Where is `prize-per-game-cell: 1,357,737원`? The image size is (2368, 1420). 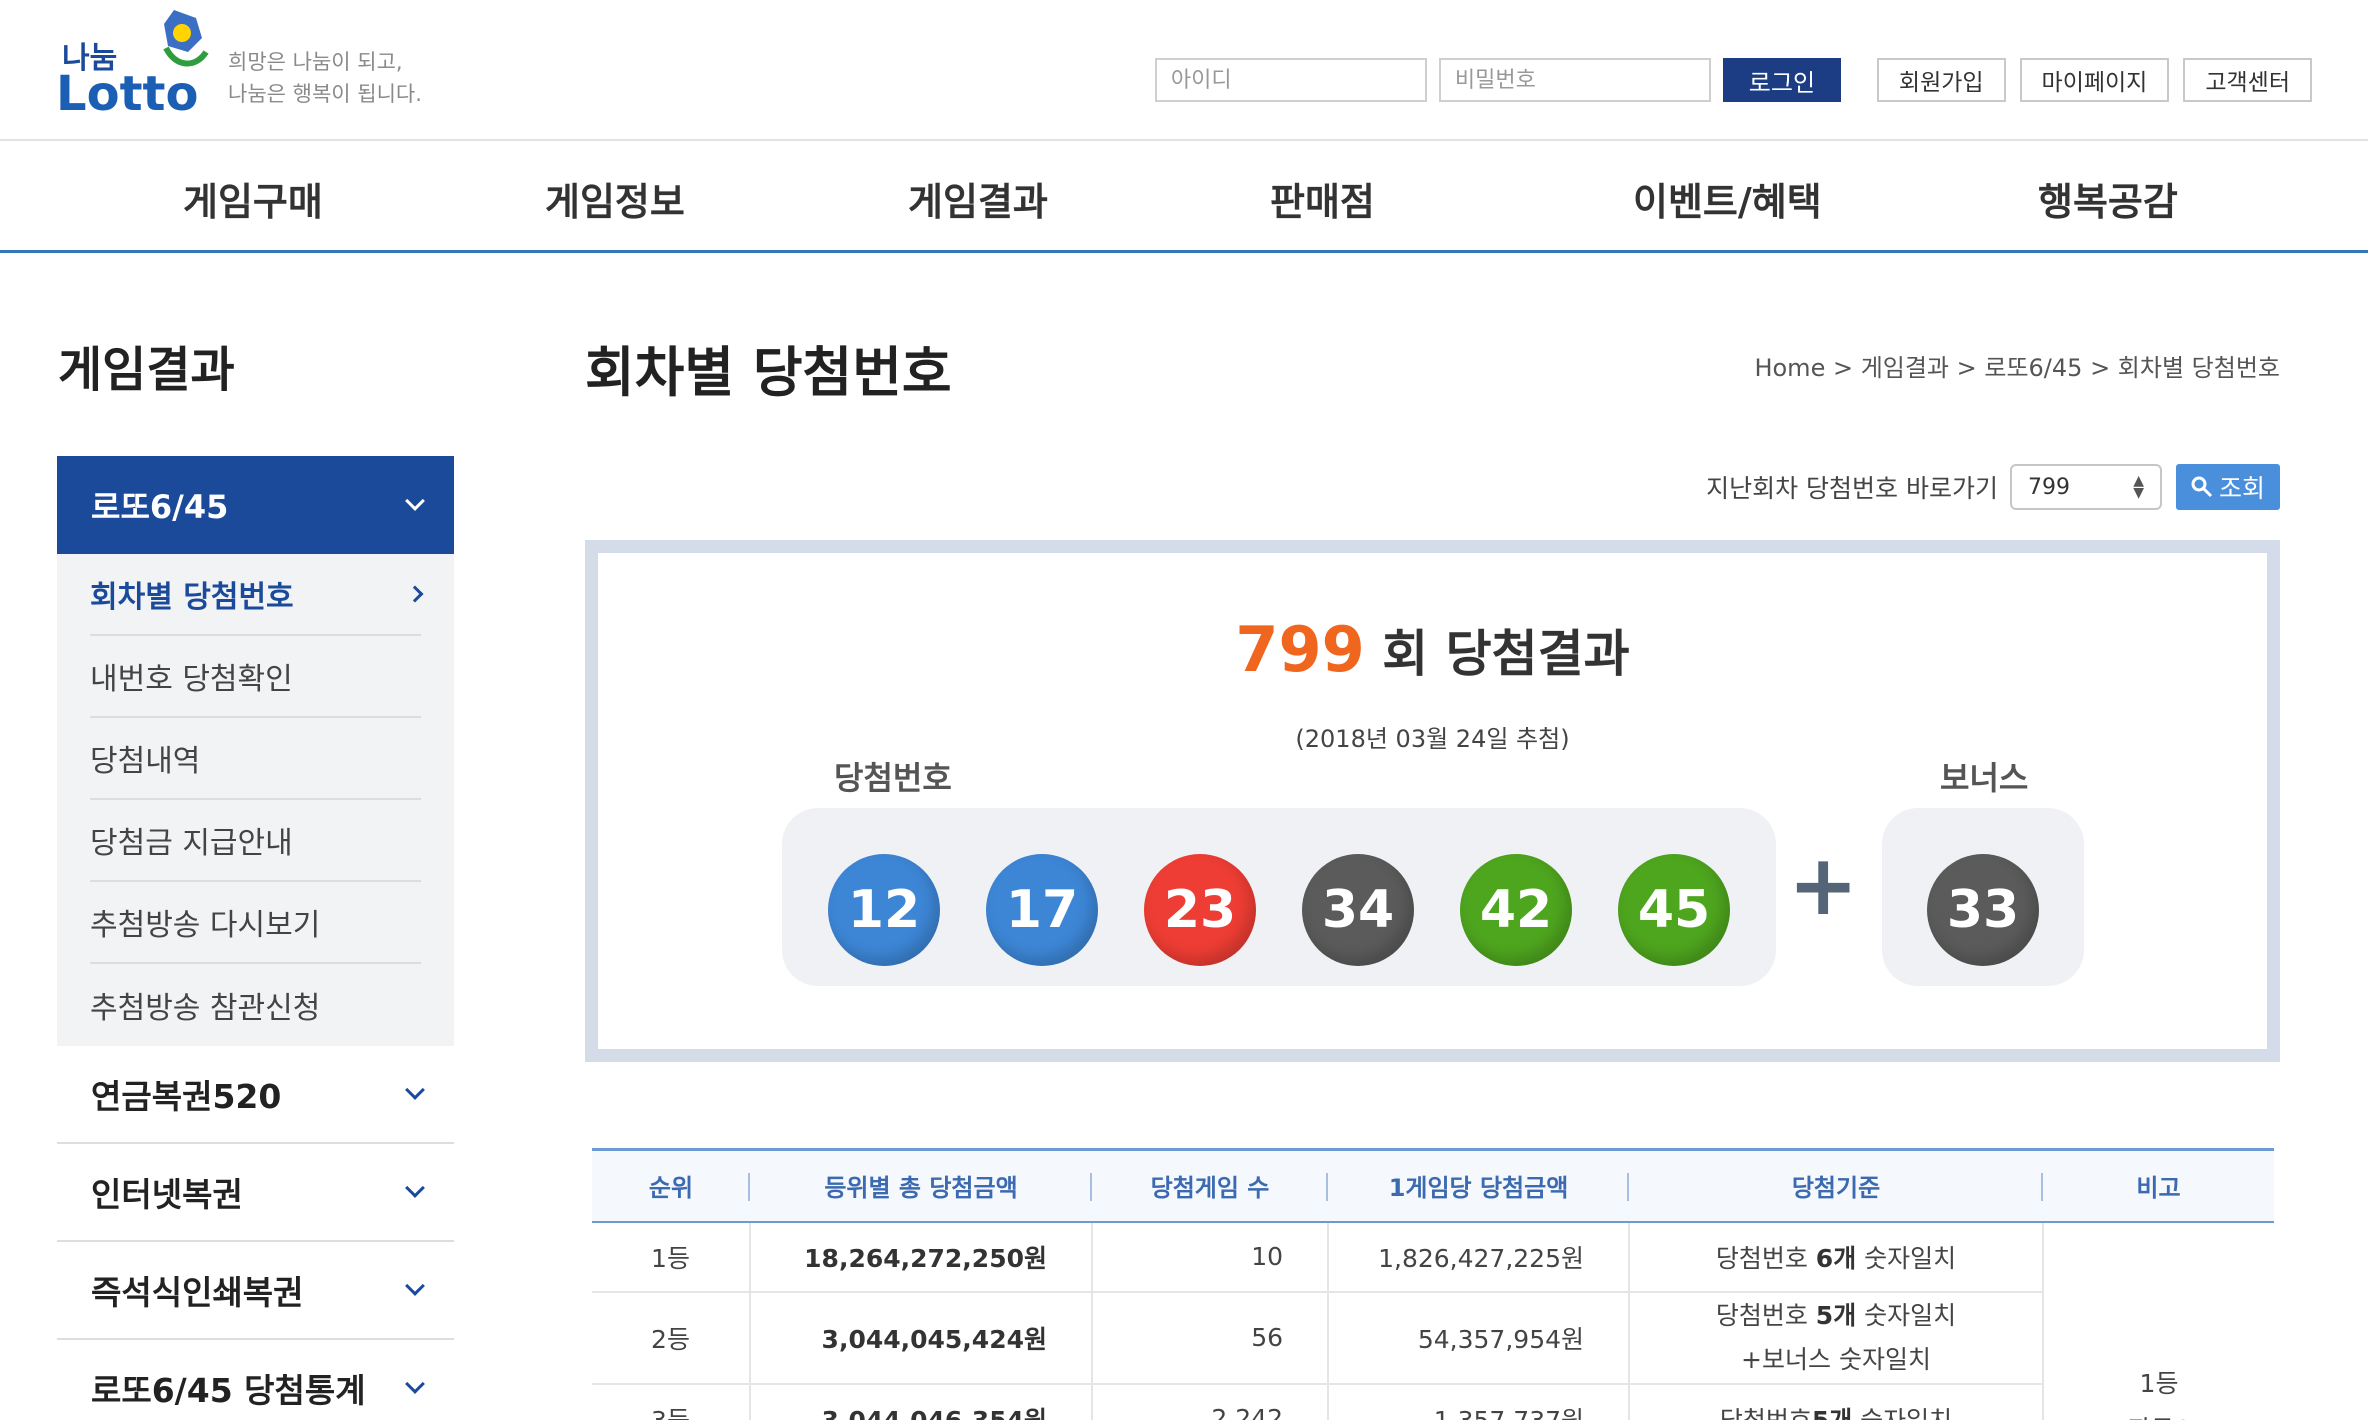
prize-per-game-cell: 1,357,737원 is located at coordinates (1478, 1401).